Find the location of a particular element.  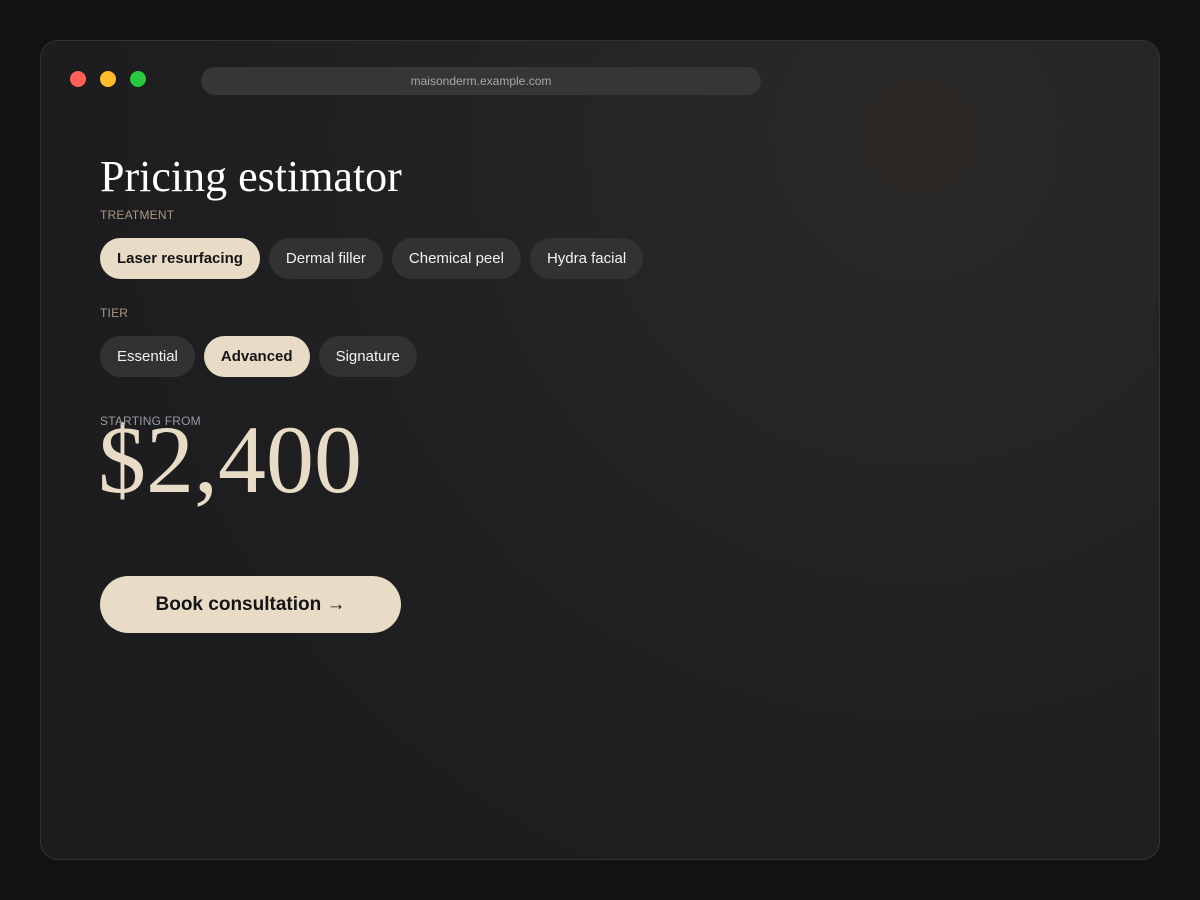

tier-option-signature: Signature is located at coordinates (367, 356).